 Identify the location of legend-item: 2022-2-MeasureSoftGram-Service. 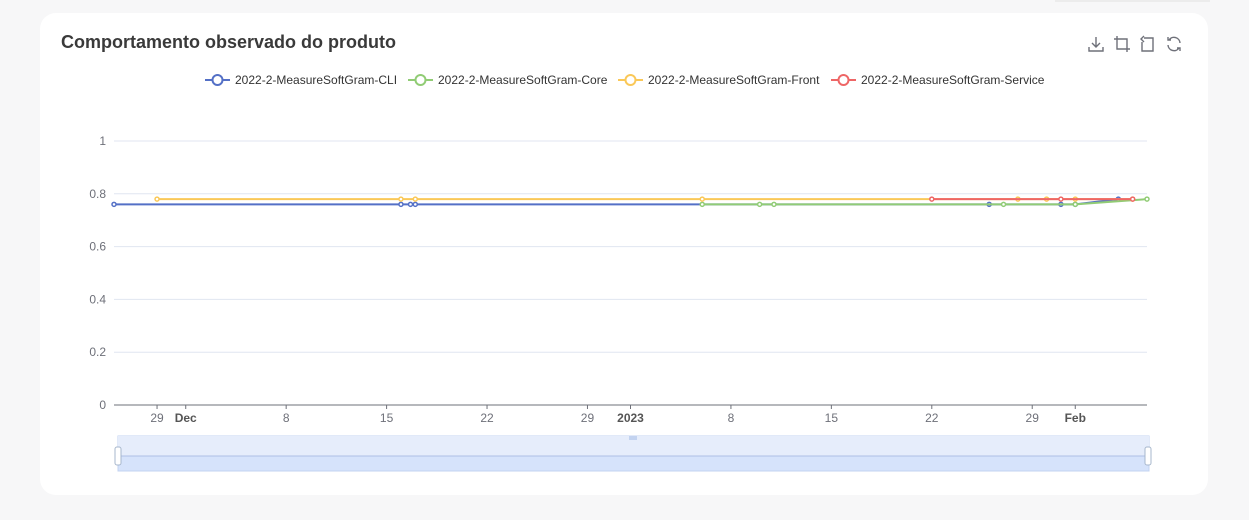
(953, 80).